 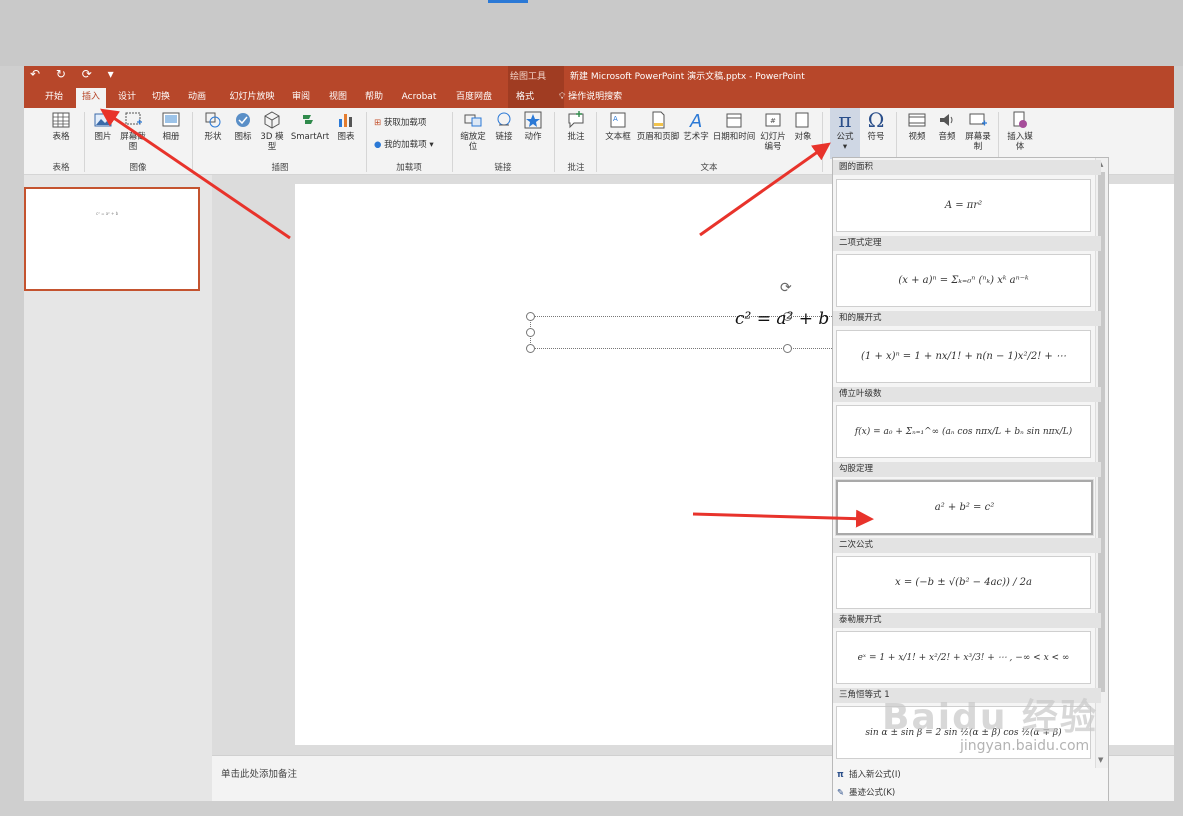 What do you see at coordinates (310, 126) in the screenshot?
I see `smartart-button: SmartArt` at bounding box center [310, 126].